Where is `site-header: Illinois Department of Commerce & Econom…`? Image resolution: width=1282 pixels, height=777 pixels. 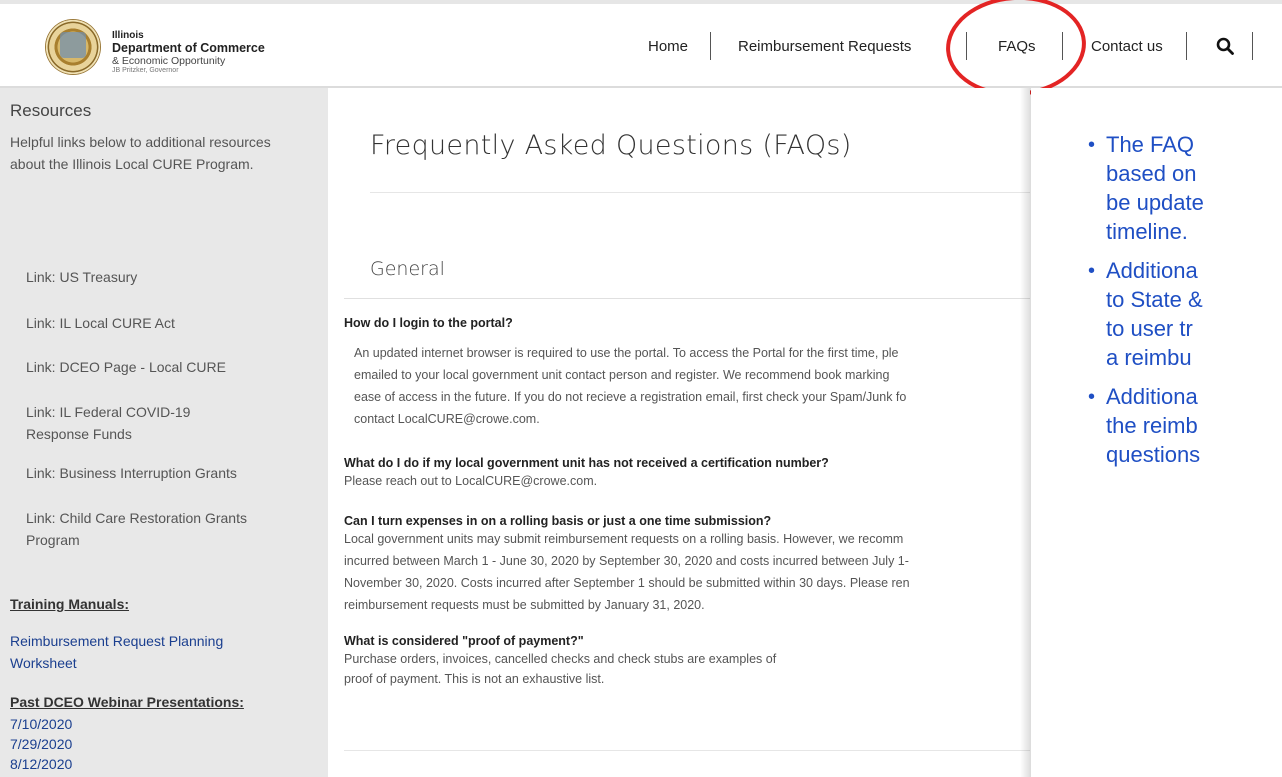 site-header: Illinois Department of Commerce & Econom… is located at coordinates (641, 50).